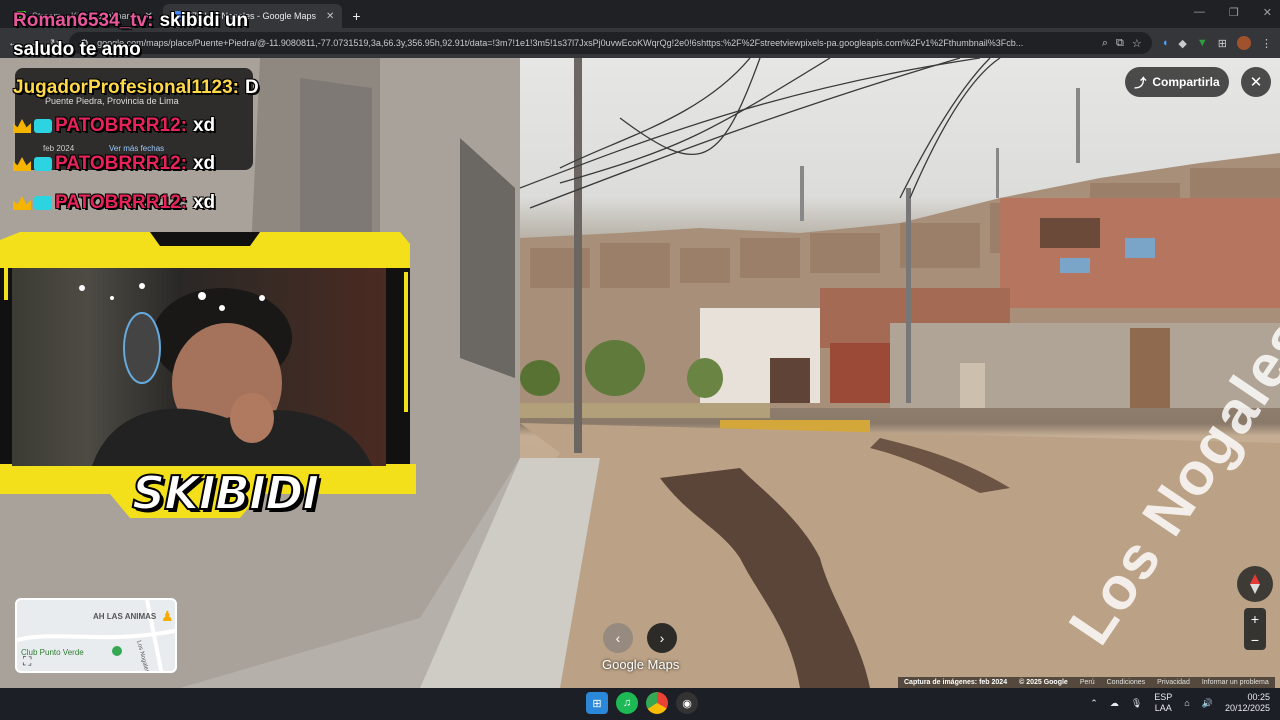 This screenshot has width=1280, height=720. What do you see at coordinates (204, 20) in the screenshot?
I see `chat-text: skibidi un` at bounding box center [204, 20].